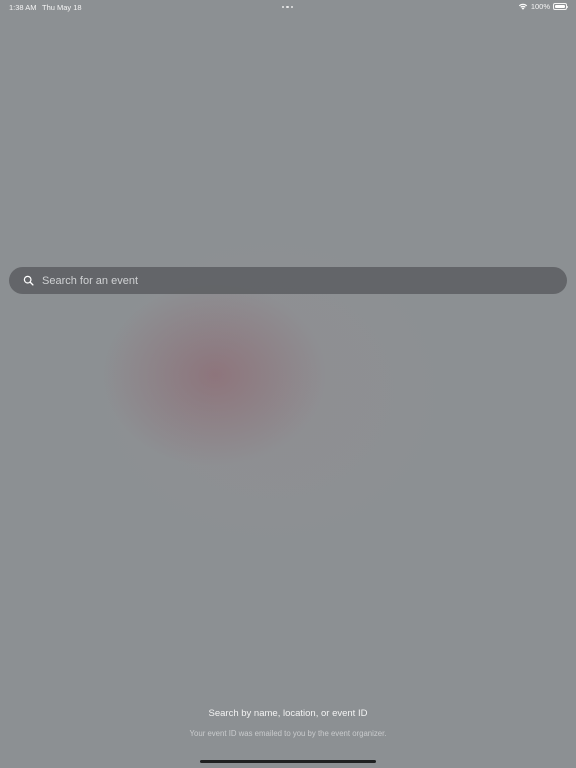  I want to click on battery-percentage: 100%, so click(540, 6).